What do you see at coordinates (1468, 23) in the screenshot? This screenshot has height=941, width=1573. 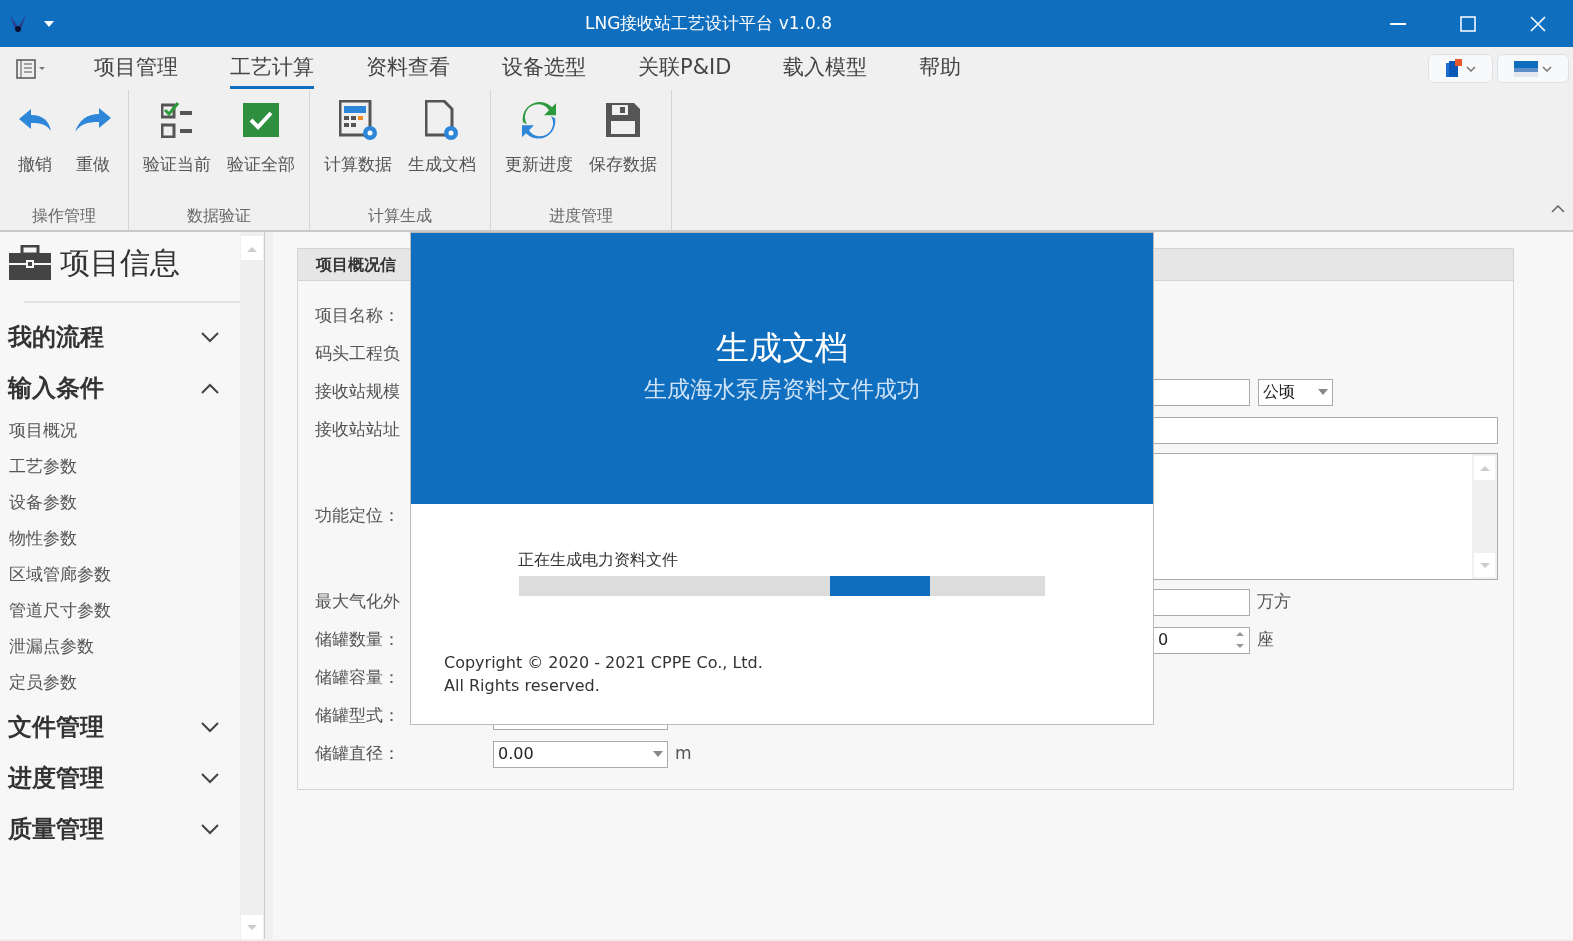 I see `maximize-icon` at bounding box center [1468, 23].